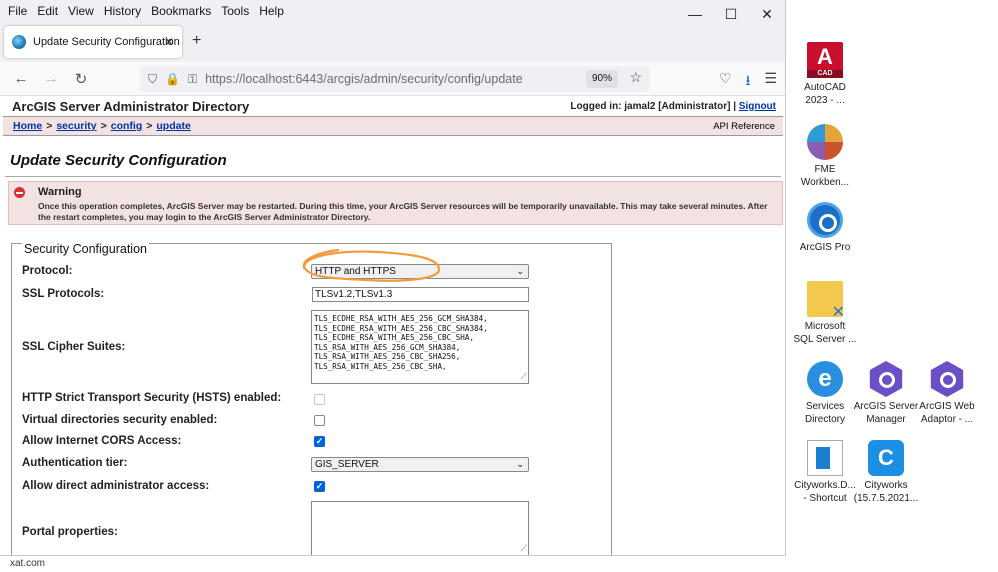 The height and width of the screenshot is (572, 998). I want to click on close-tab-icon: ✕, so click(169, 42).